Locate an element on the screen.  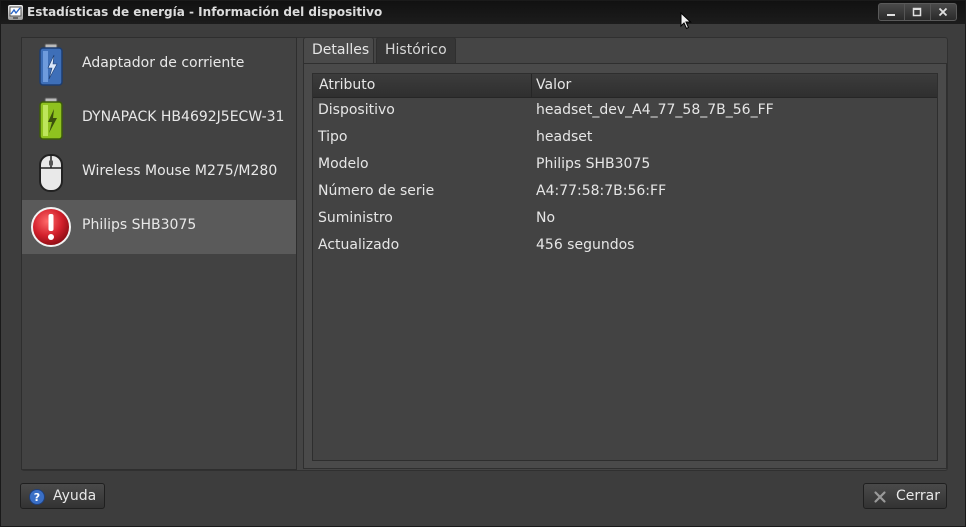
column-header-attribute: Atributo is located at coordinates (347, 85).